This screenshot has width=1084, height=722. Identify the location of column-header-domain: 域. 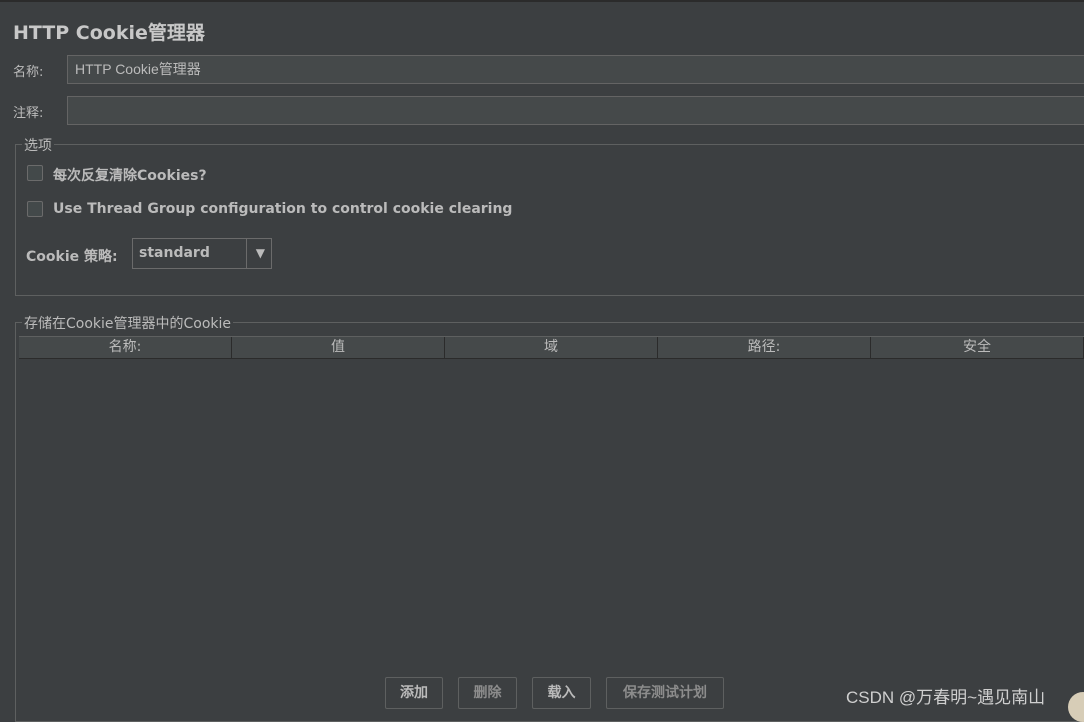
(551, 347).